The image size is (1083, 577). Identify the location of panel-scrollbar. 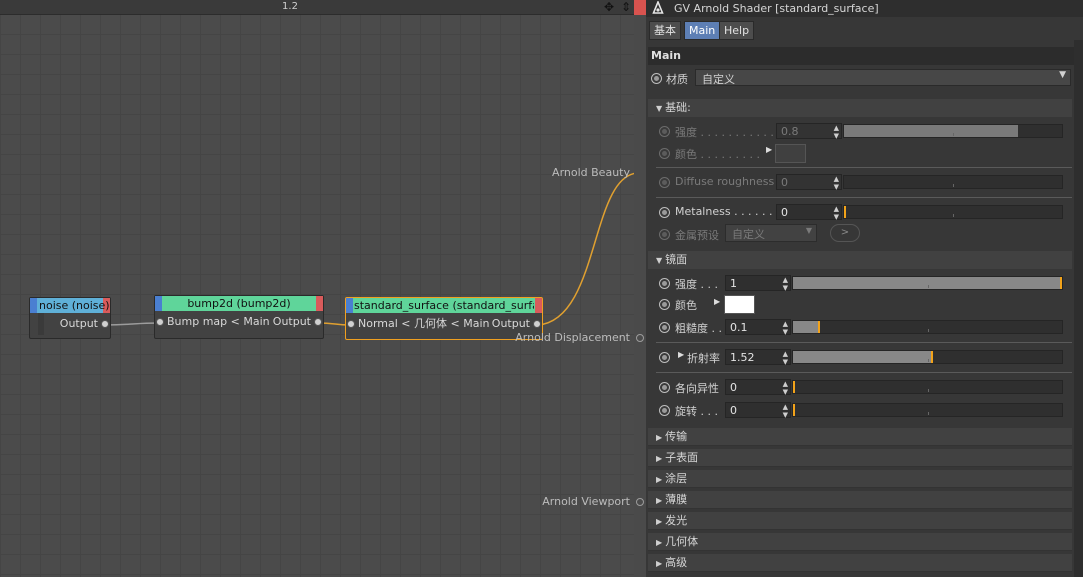
(1078, 308).